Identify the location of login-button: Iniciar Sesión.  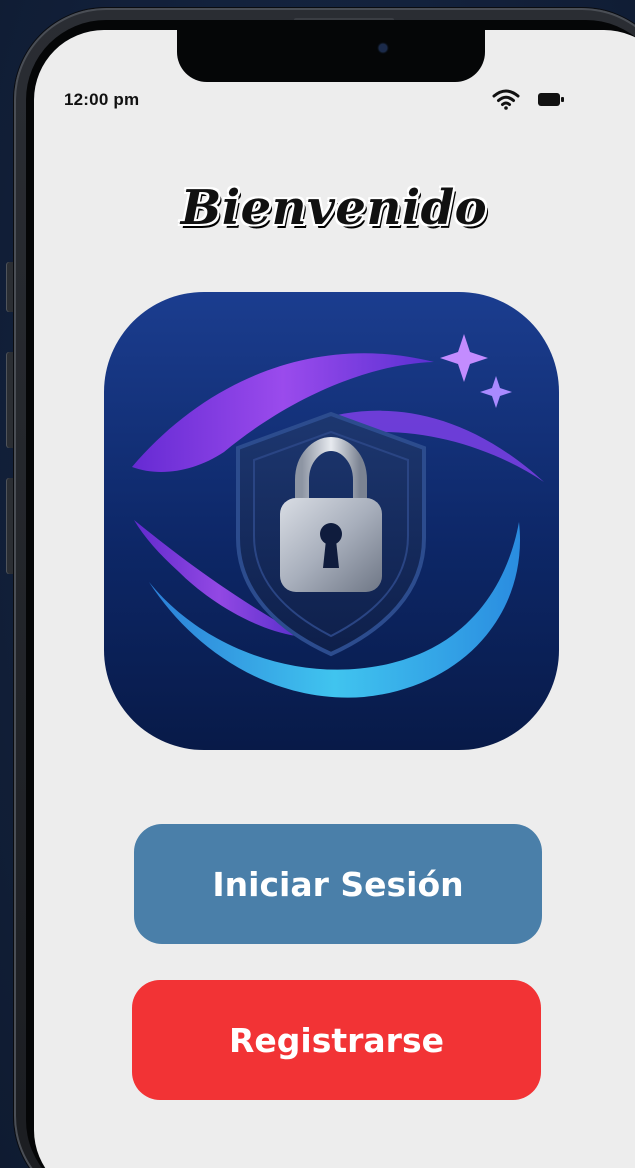
(338, 884).